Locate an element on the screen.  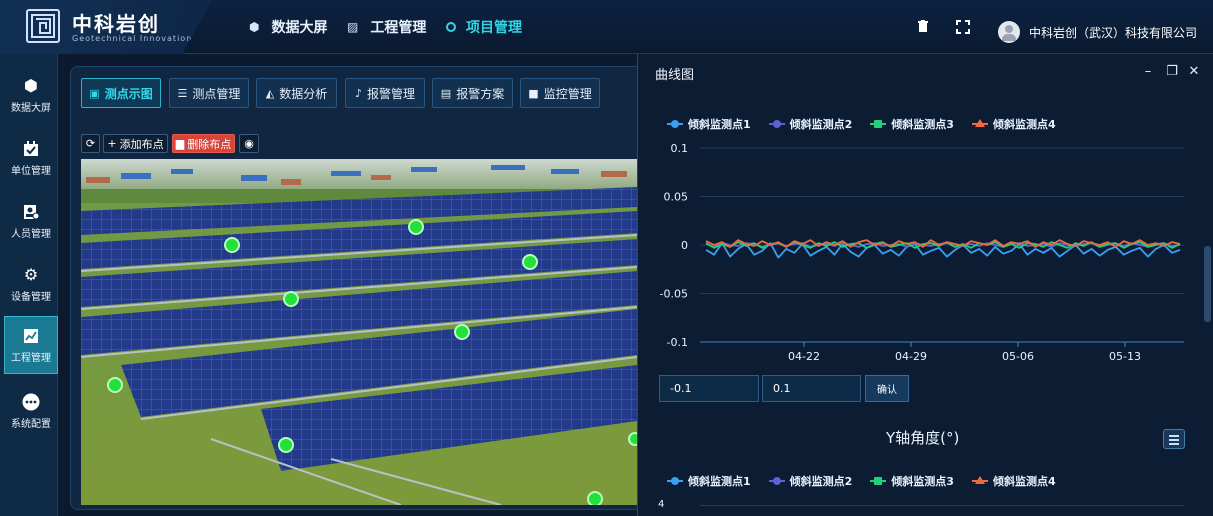
max-value-input: 0.1 is located at coordinates (811, 388).